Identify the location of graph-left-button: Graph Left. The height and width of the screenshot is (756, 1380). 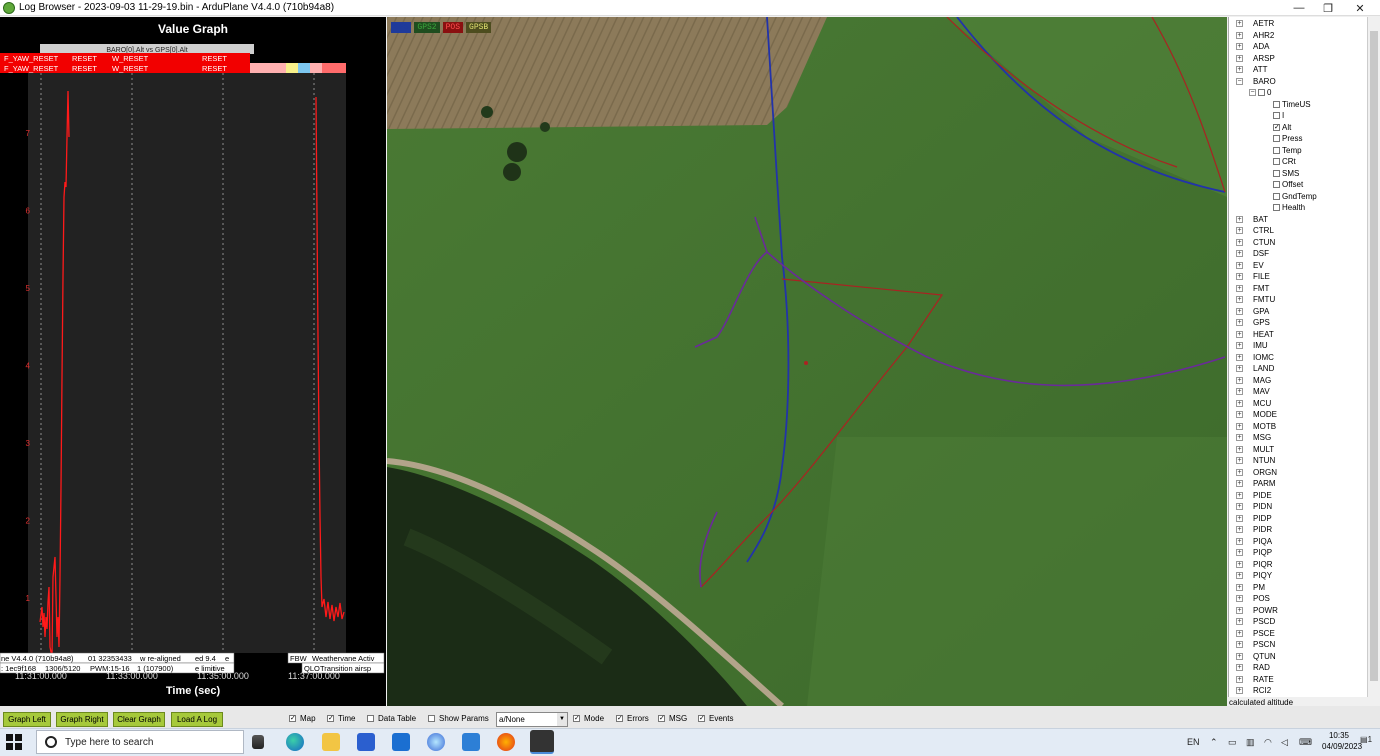
(27, 719).